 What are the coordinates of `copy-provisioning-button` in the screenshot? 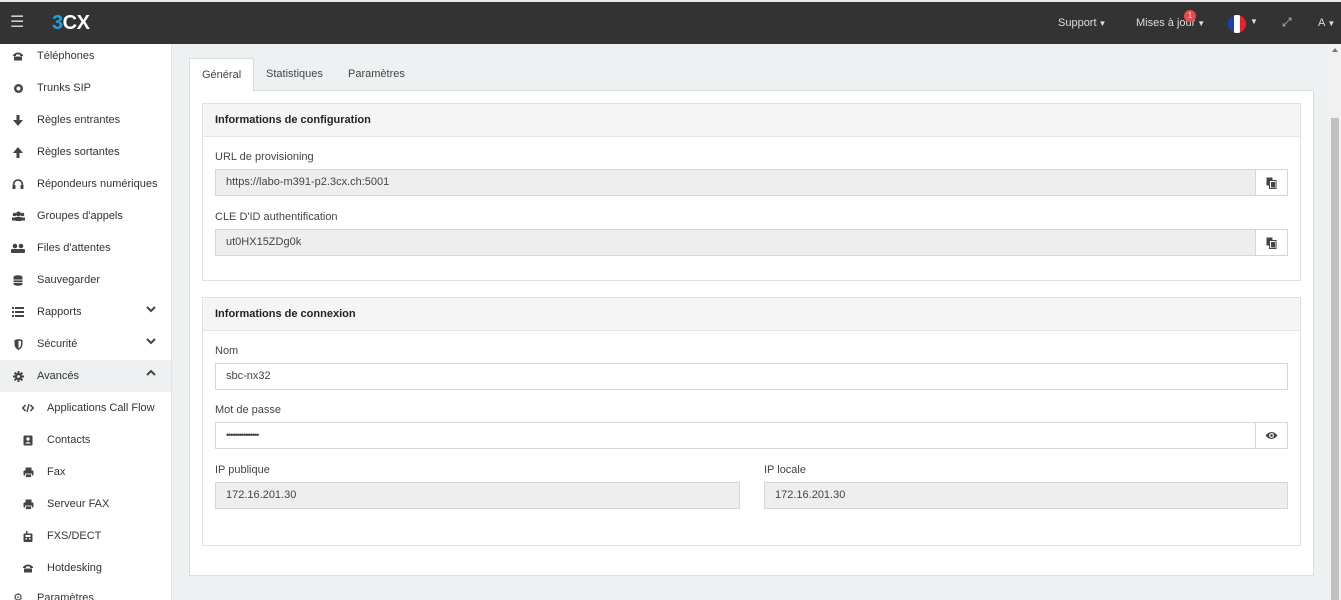 It's located at (1271, 182).